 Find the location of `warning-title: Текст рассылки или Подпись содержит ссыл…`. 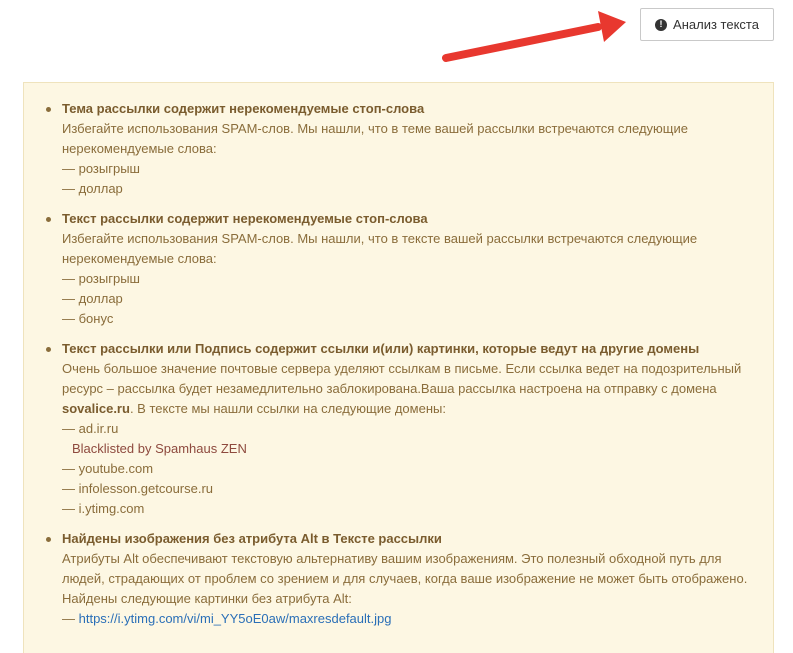

warning-title: Текст рассылки или Подпись содержит ссыл… is located at coordinates (381, 348).